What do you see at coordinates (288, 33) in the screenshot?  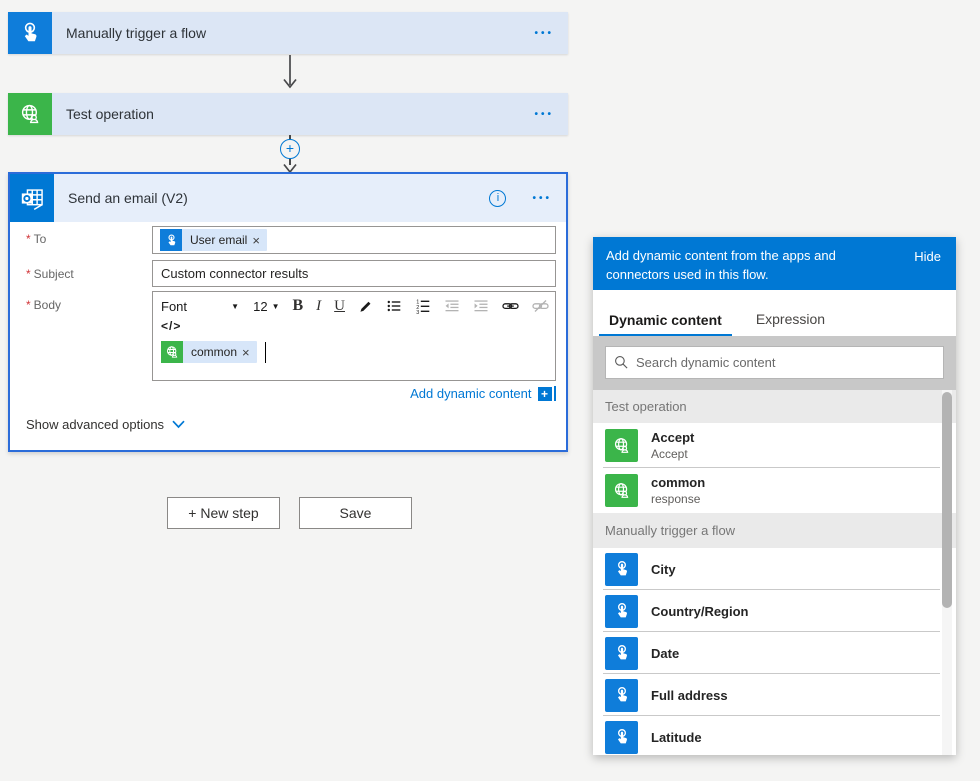 I see `trigger-card: Manually trigger a flow •••` at bounding box center [288, 33].